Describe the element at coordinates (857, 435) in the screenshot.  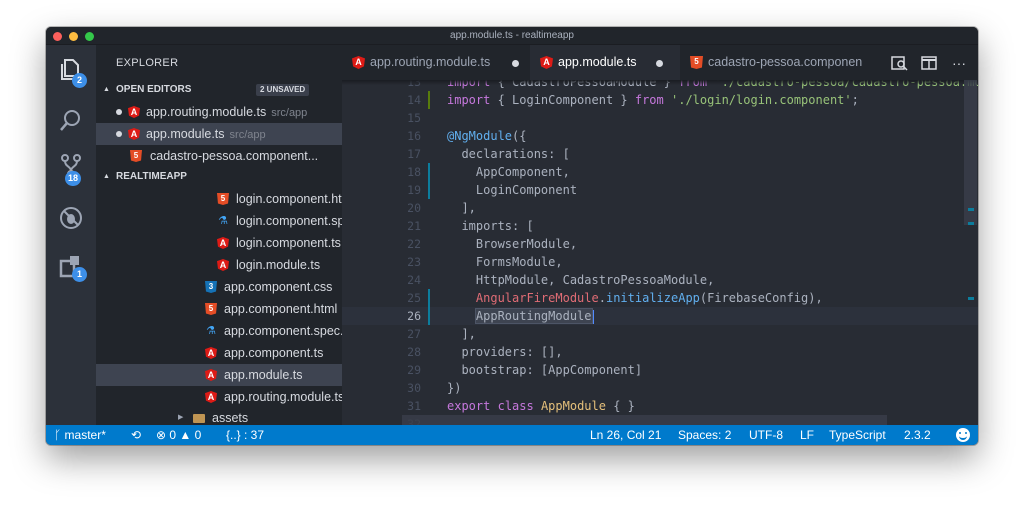
I see `language-mode: TypeScript` at that location.